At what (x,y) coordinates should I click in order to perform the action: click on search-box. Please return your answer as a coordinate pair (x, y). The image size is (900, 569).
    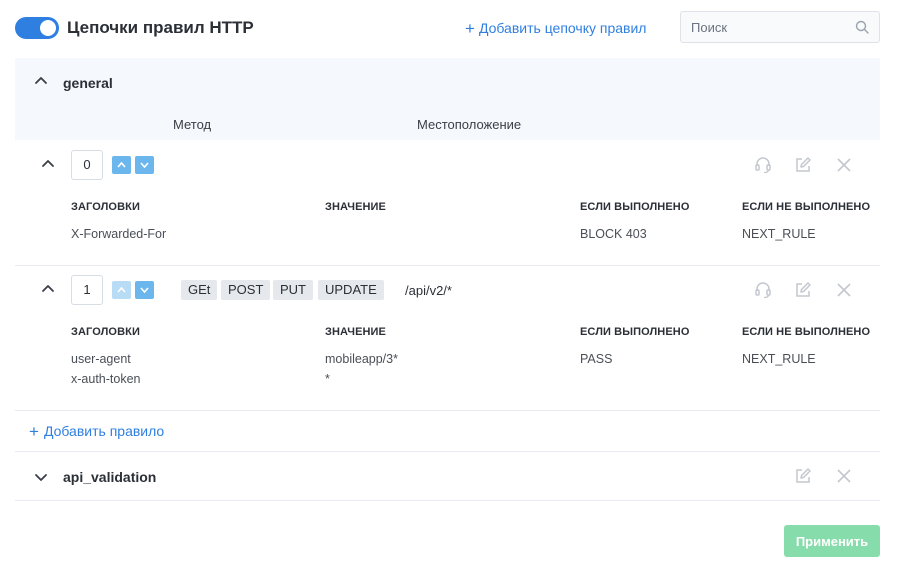
    Looking at the image, I should click on (780, 27).